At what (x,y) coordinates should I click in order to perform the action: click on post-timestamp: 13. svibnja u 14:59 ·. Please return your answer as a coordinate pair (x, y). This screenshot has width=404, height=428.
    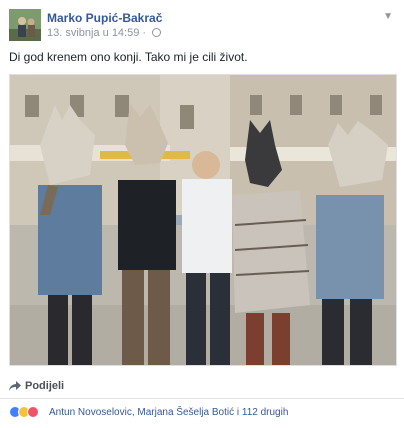
    Looking at the image, I should click on (96, 33).